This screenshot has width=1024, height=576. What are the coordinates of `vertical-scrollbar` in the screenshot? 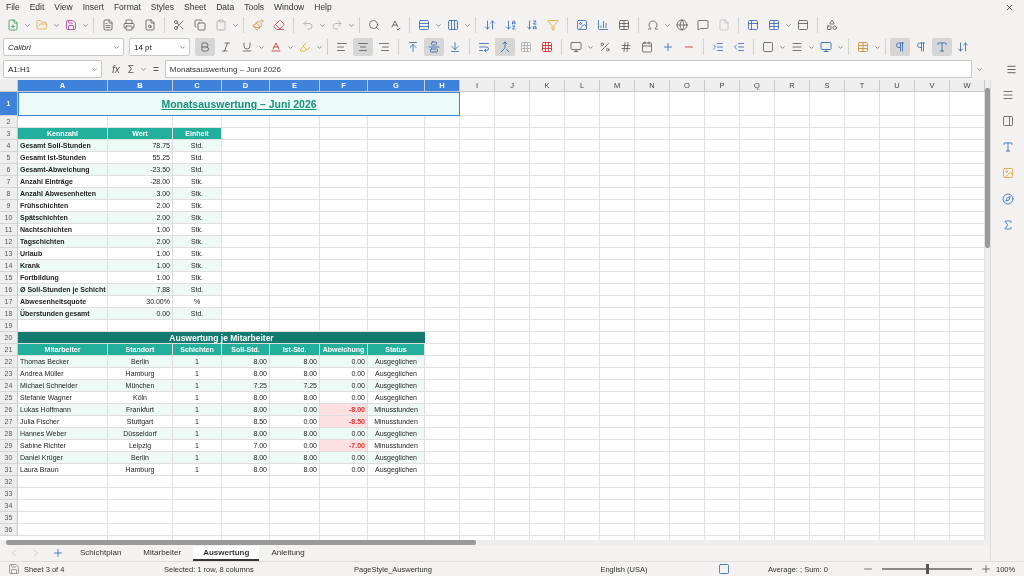 It's located at (987, 310).